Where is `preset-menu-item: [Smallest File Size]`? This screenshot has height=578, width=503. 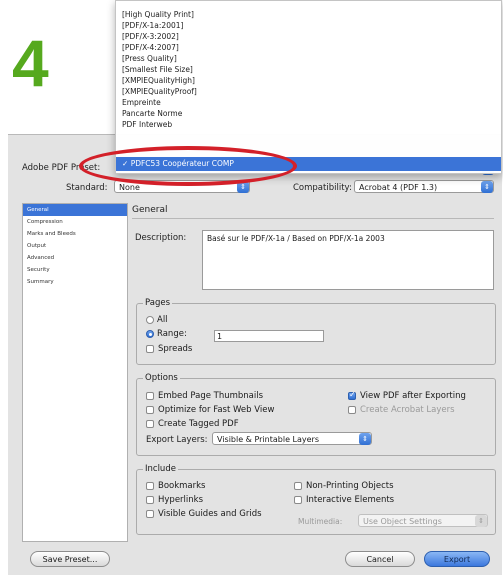
preset-menu-item: [Smallest File Size] is located at coordinates (159, 69).